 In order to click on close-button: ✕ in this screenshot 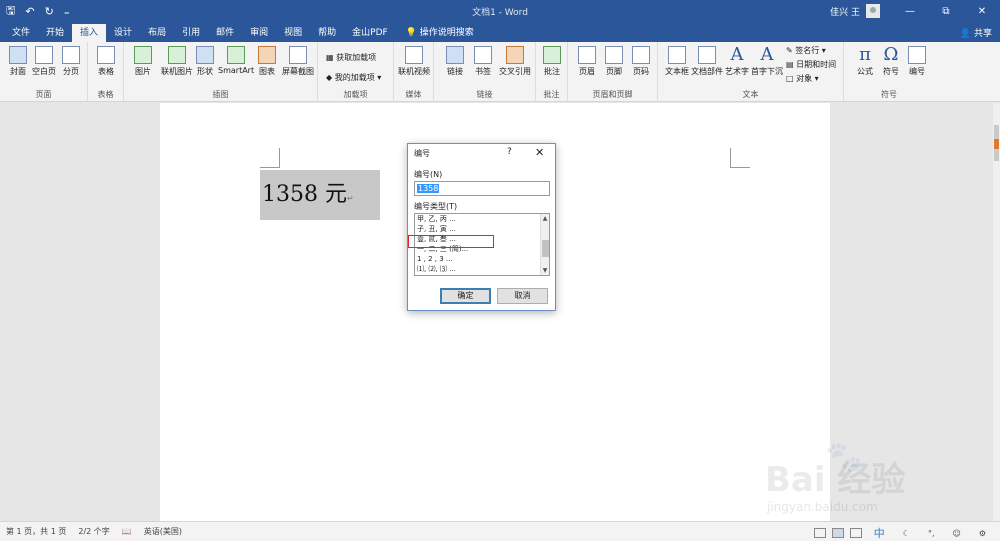, I will do `click(982, 11)`.